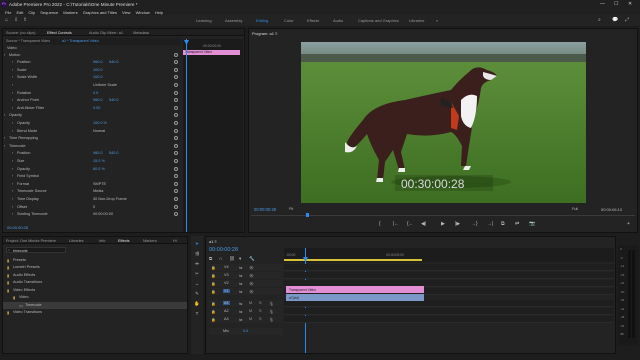  I want to click on type-tool-icon: T, so click(197, 314).